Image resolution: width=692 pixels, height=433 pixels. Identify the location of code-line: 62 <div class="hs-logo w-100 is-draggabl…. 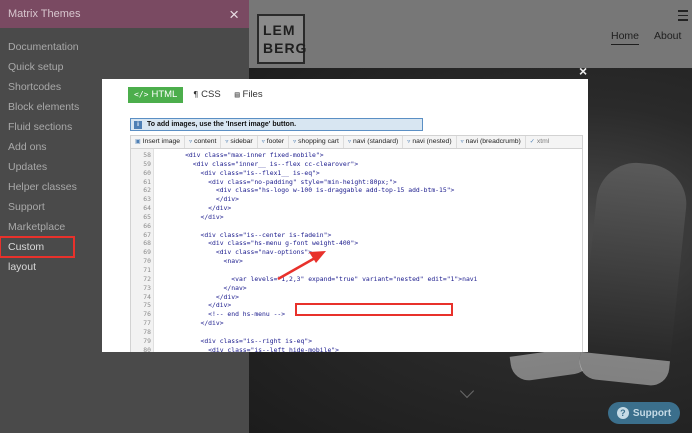
(356, 190).